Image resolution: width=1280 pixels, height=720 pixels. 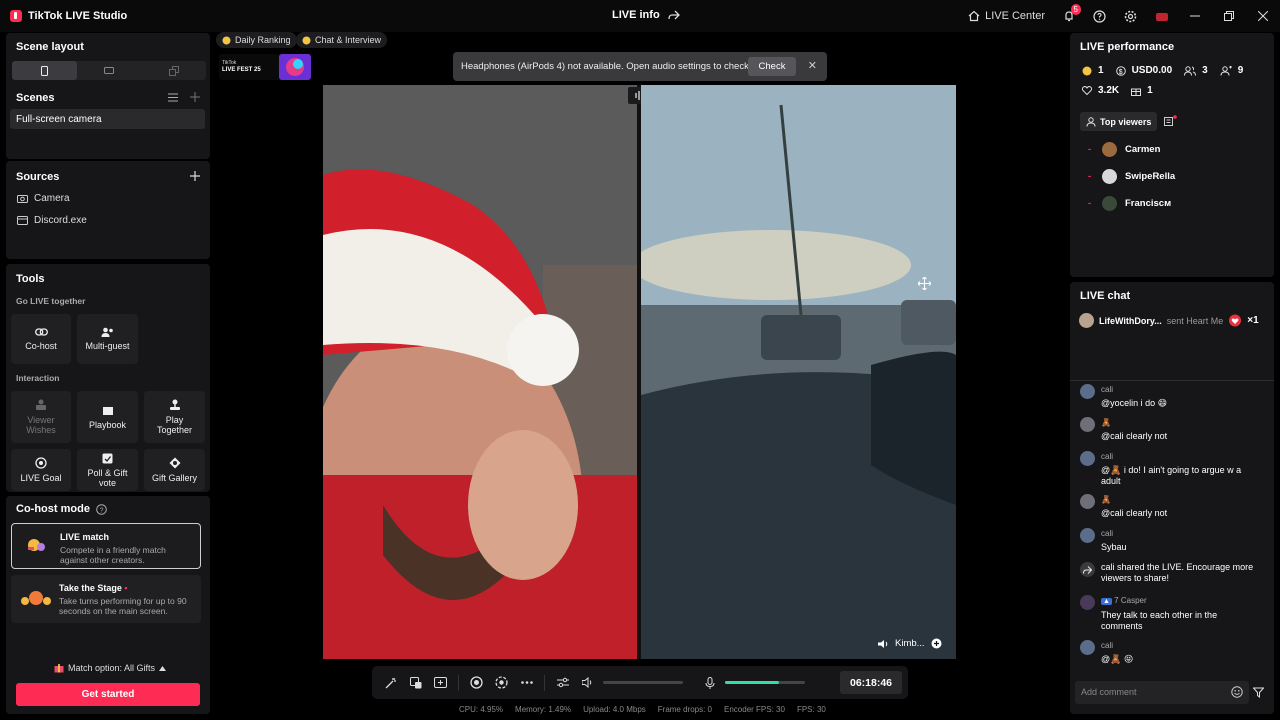 I want to click on notifications-button: 5, so click(x=1069, y=16).